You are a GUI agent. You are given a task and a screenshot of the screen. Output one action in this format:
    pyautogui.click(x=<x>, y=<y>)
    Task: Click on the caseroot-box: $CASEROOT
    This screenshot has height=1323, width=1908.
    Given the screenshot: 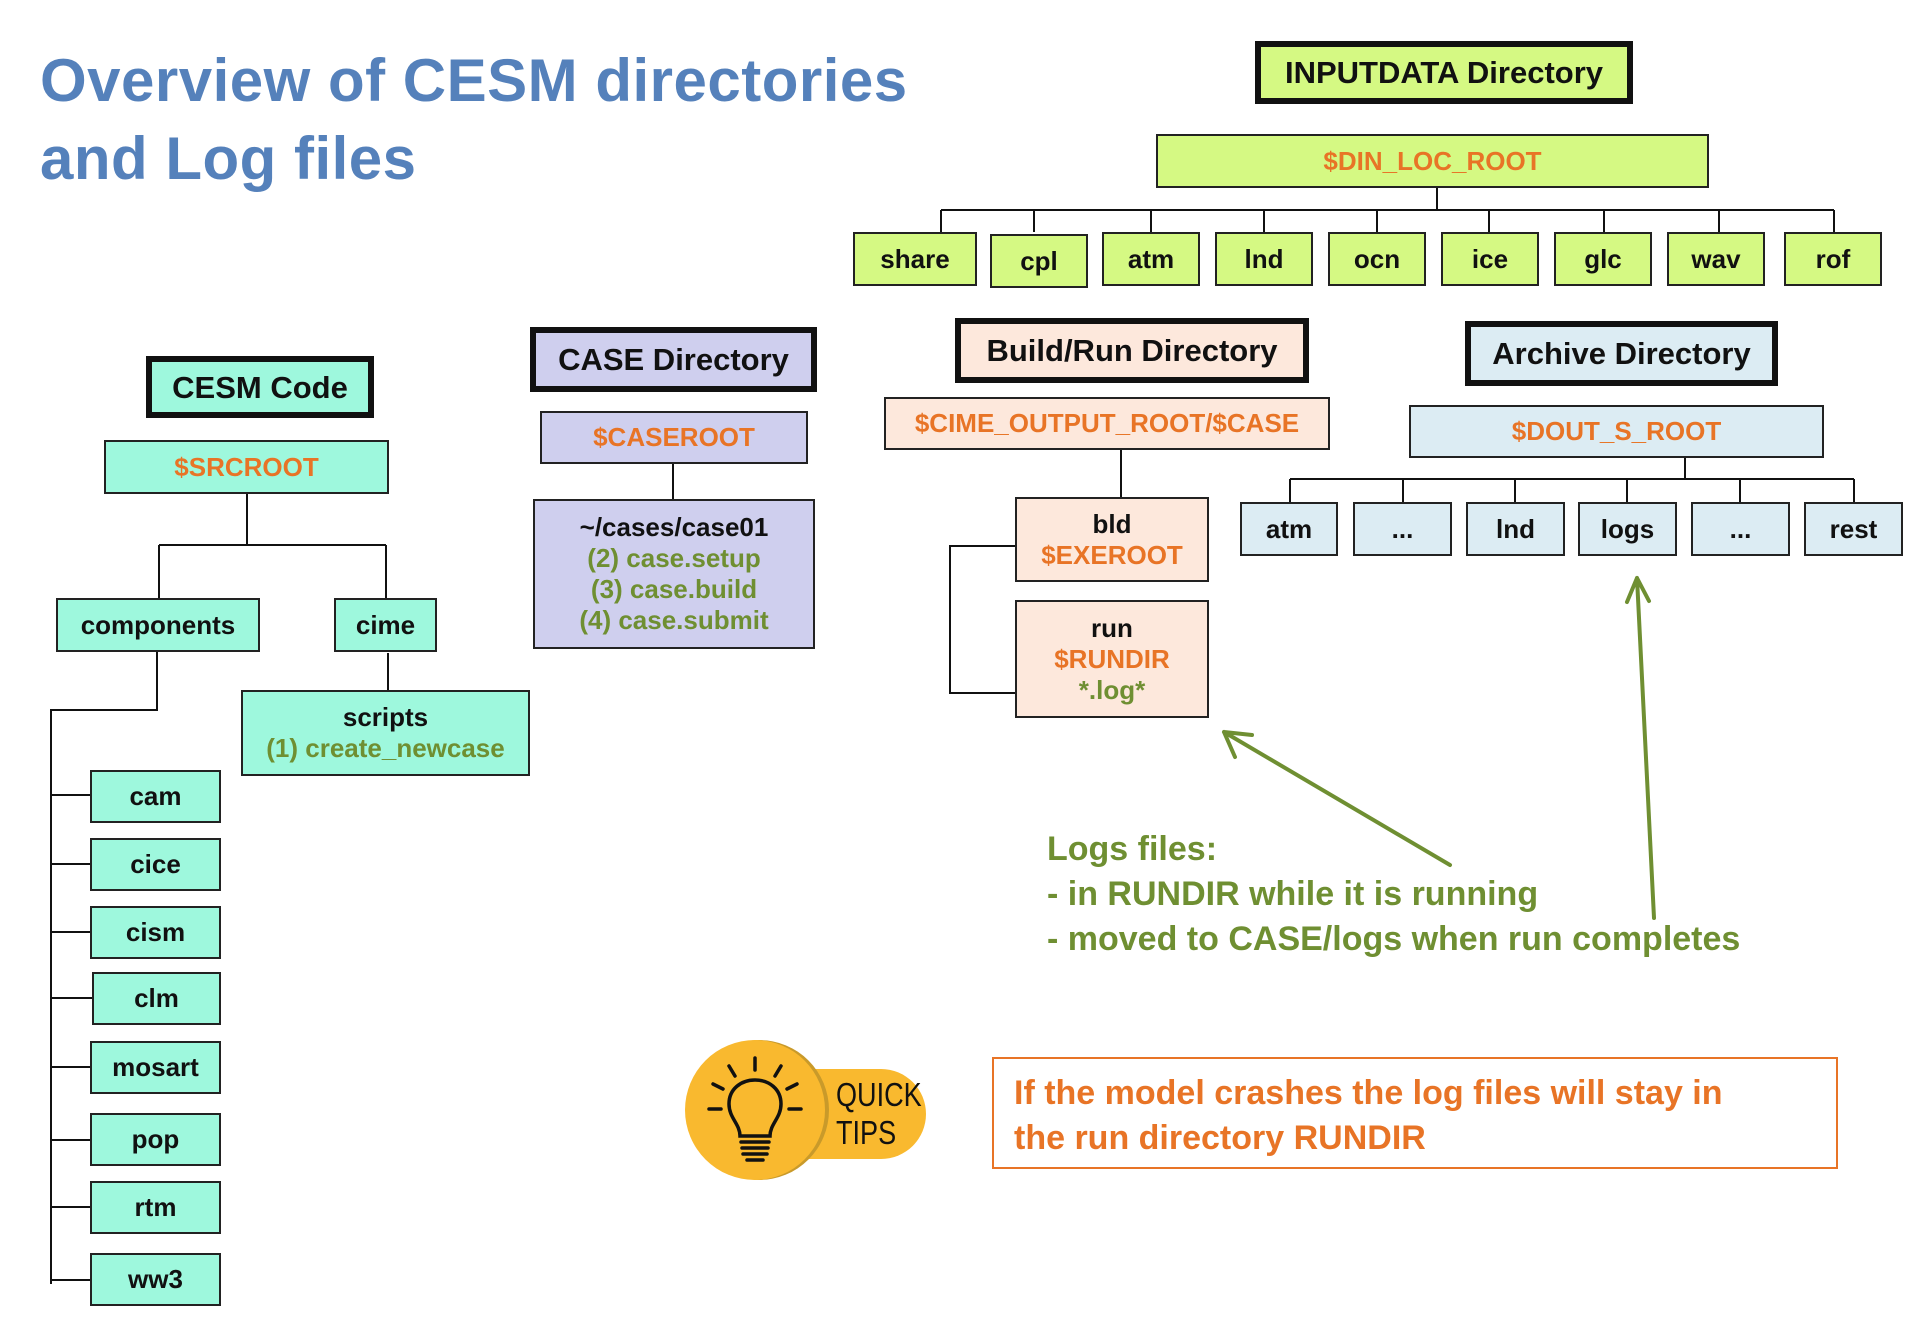 What is the action you would take?
    pyautogui.click(x=674, y=437)
    